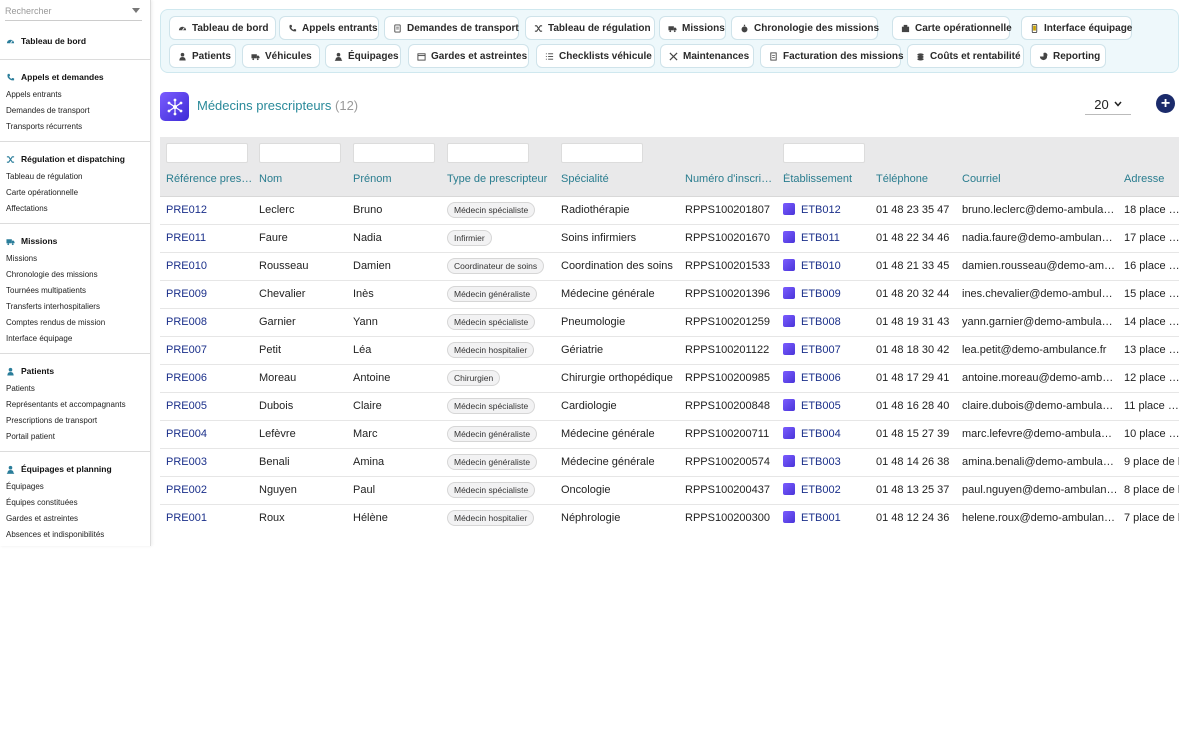 Image resolution: width=1200 pixels, height=743 pixels. I want to click on page-size-select: 20, so click(1108, 104).